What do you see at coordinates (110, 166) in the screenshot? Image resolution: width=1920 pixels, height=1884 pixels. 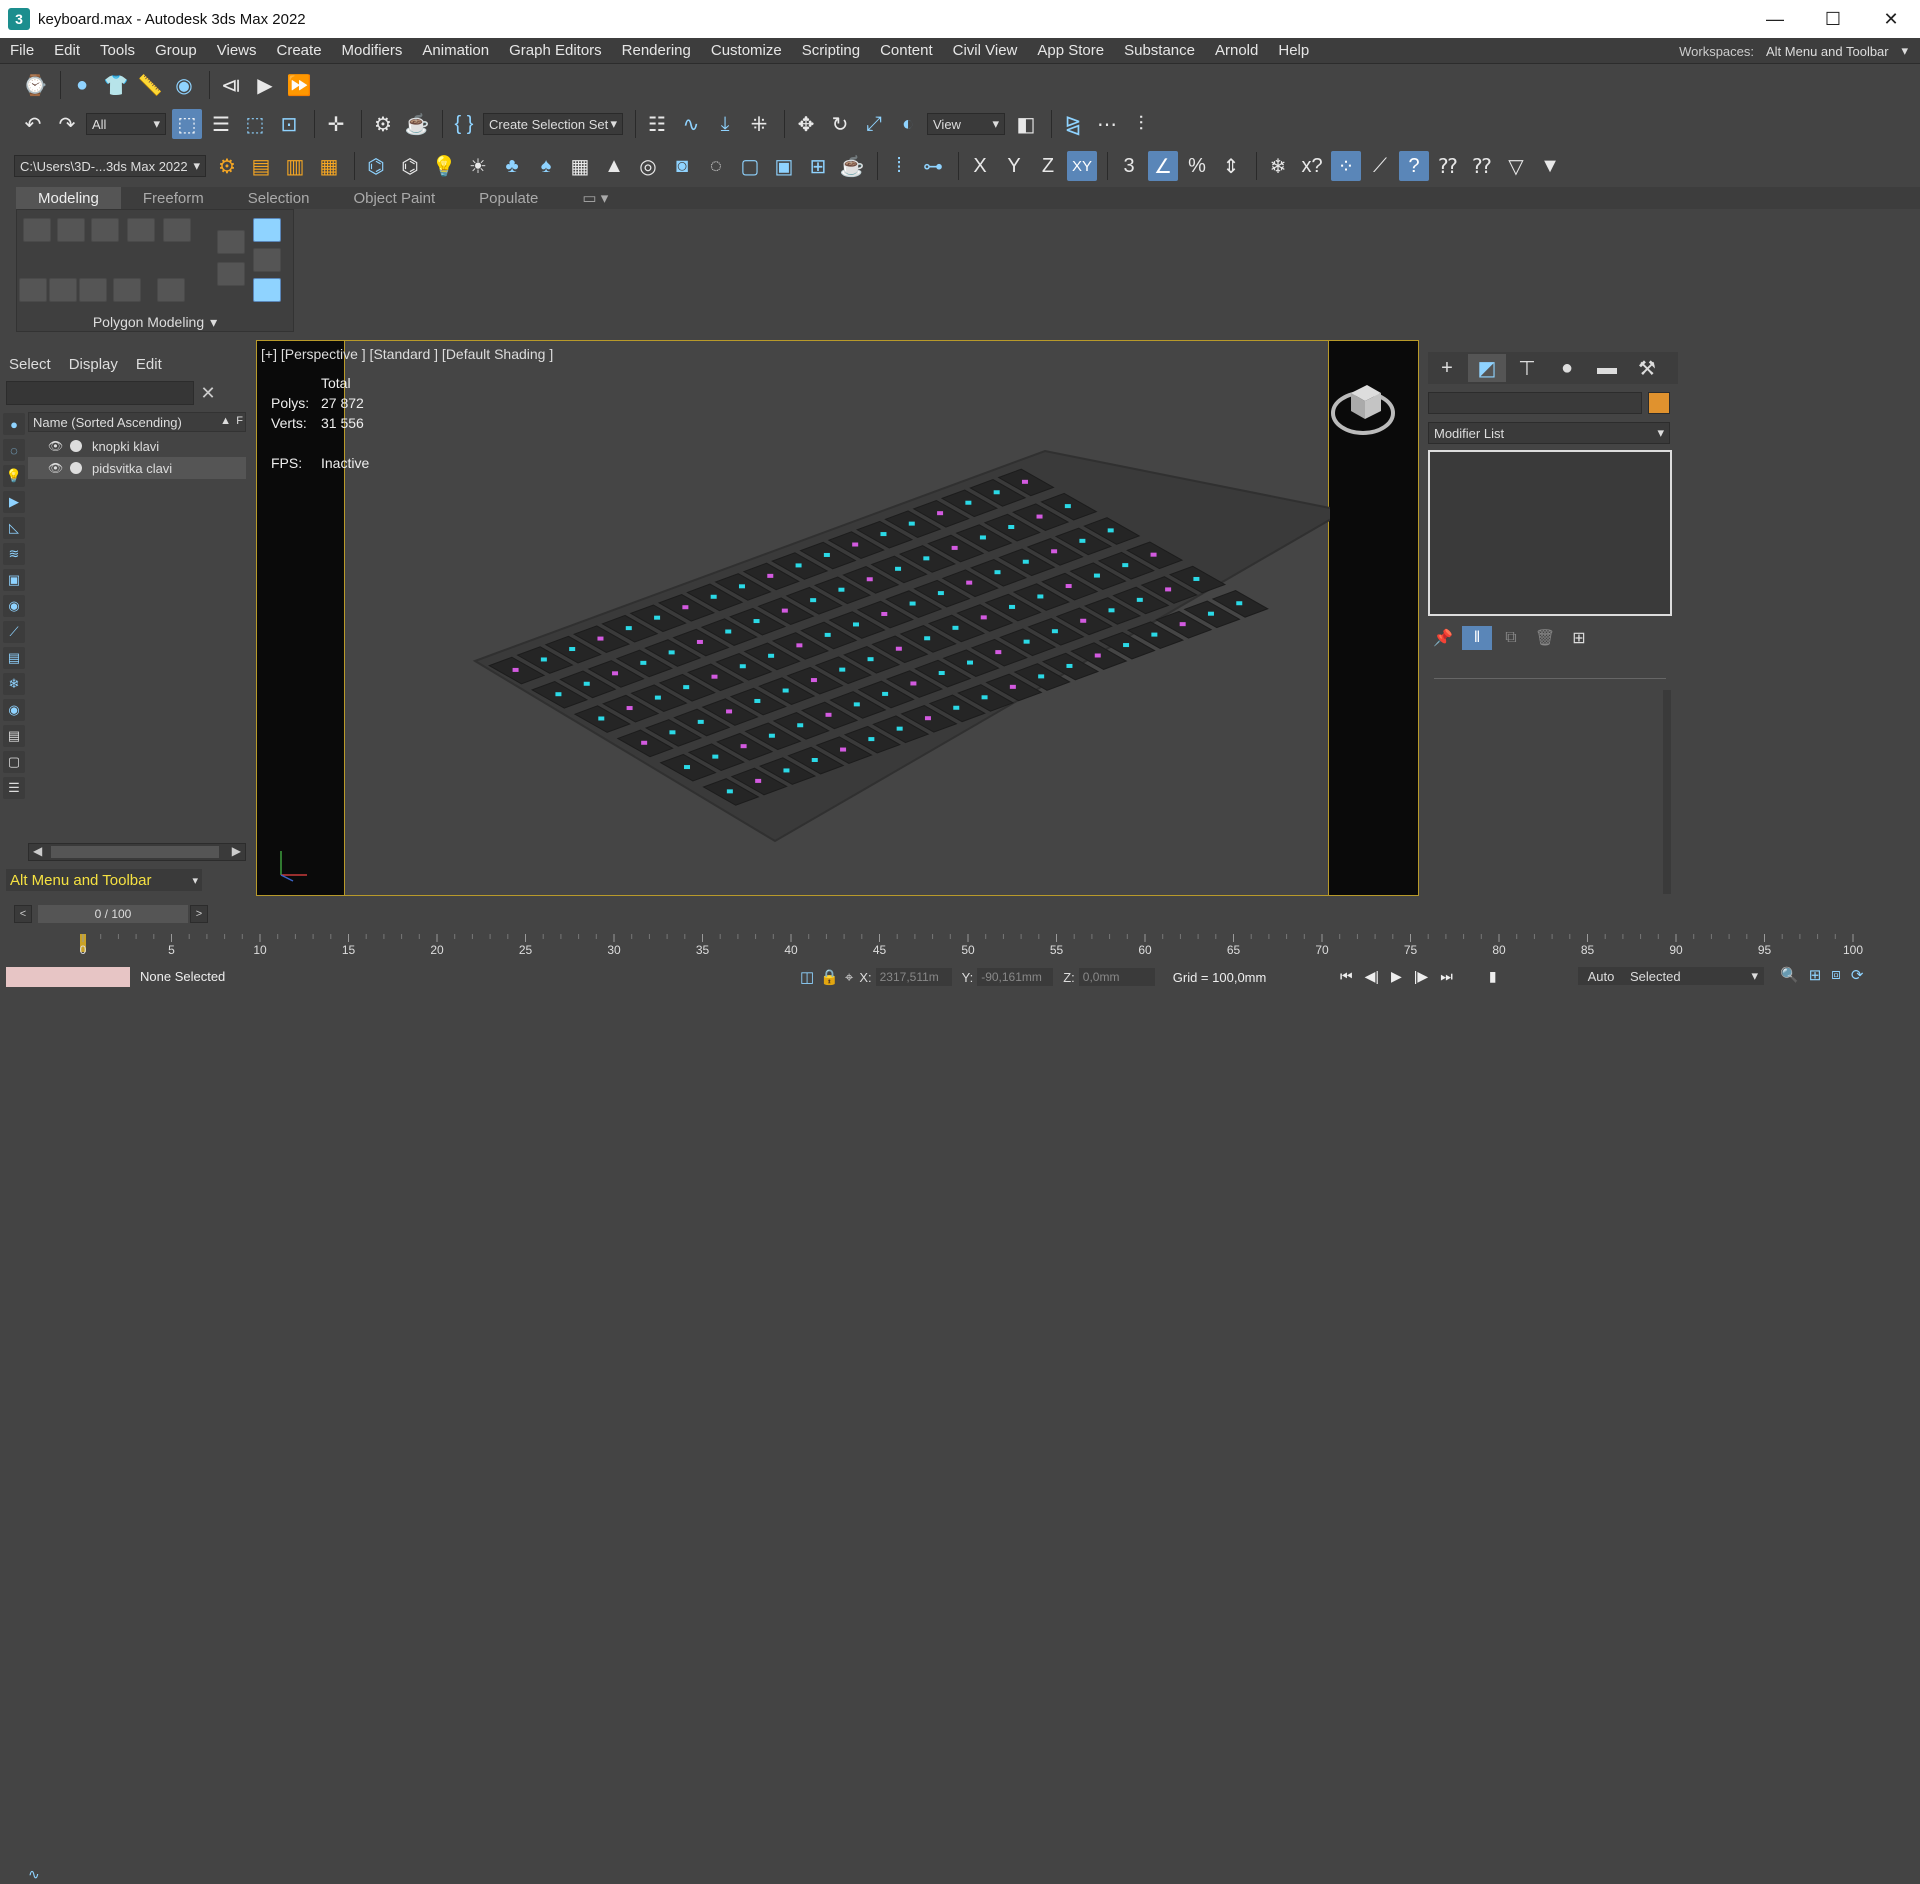 I see `project-path-dropdown: C:\Users\3D-...3ds Max 2022 ▾` at bounding box center [110, 166].